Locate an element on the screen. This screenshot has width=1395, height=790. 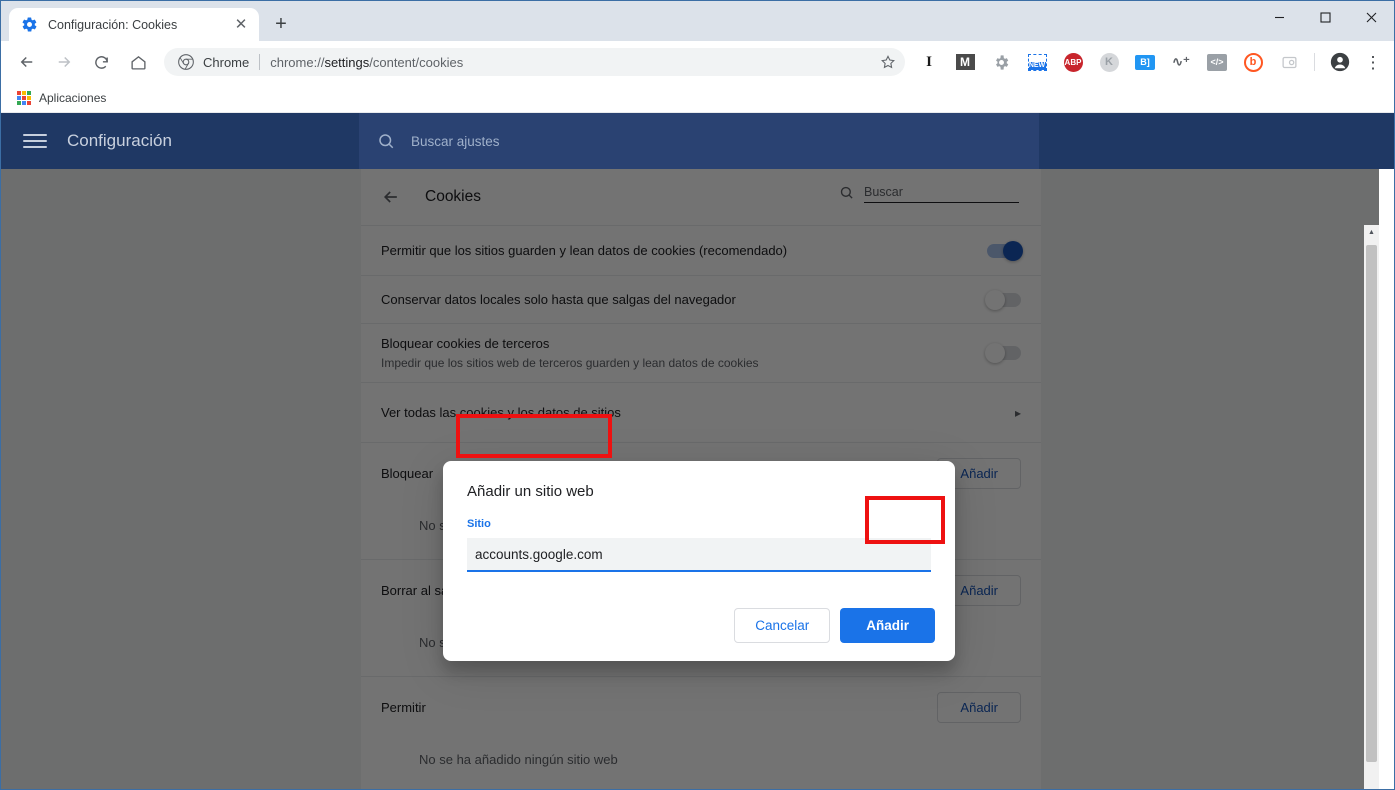
toolbar-divider is located at coordinates (1314, 62).